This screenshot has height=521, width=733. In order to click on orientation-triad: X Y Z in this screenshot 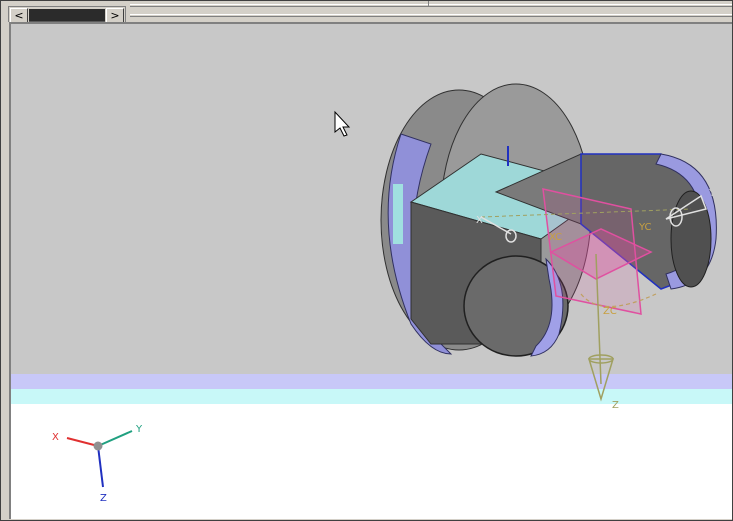, I will do `click(97, 464)`.